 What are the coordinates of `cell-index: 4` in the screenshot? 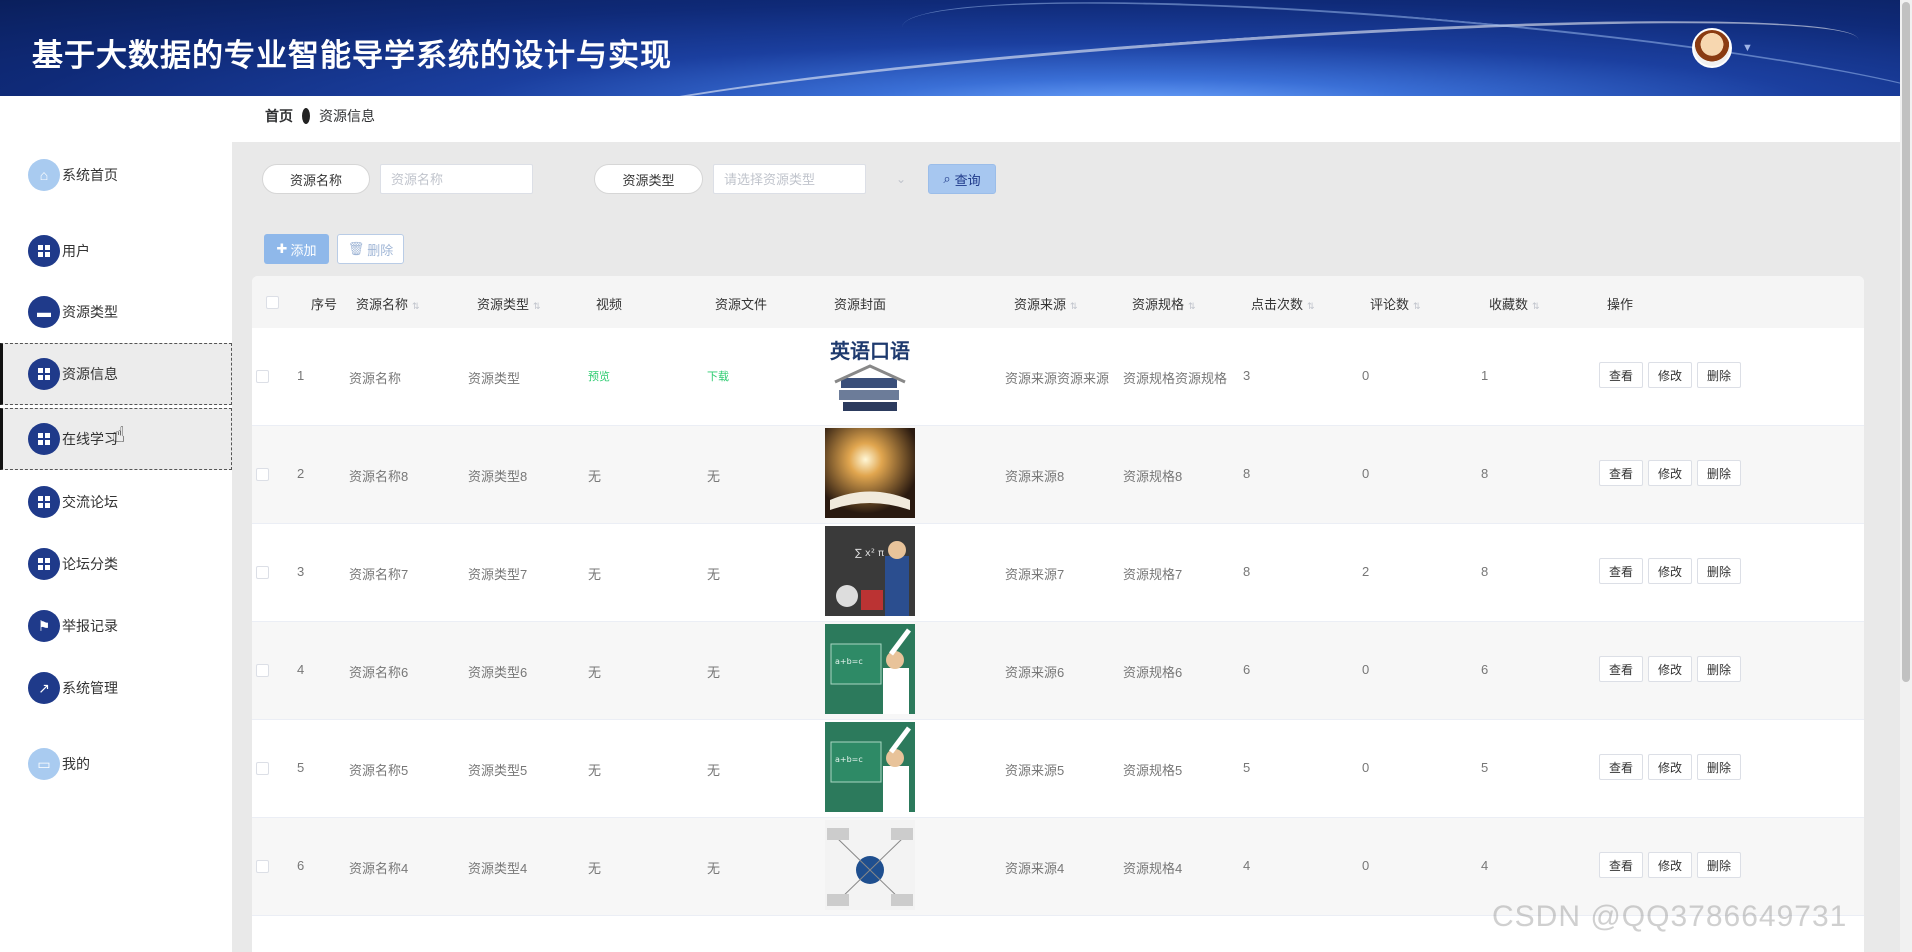 It's located at (301, 669).